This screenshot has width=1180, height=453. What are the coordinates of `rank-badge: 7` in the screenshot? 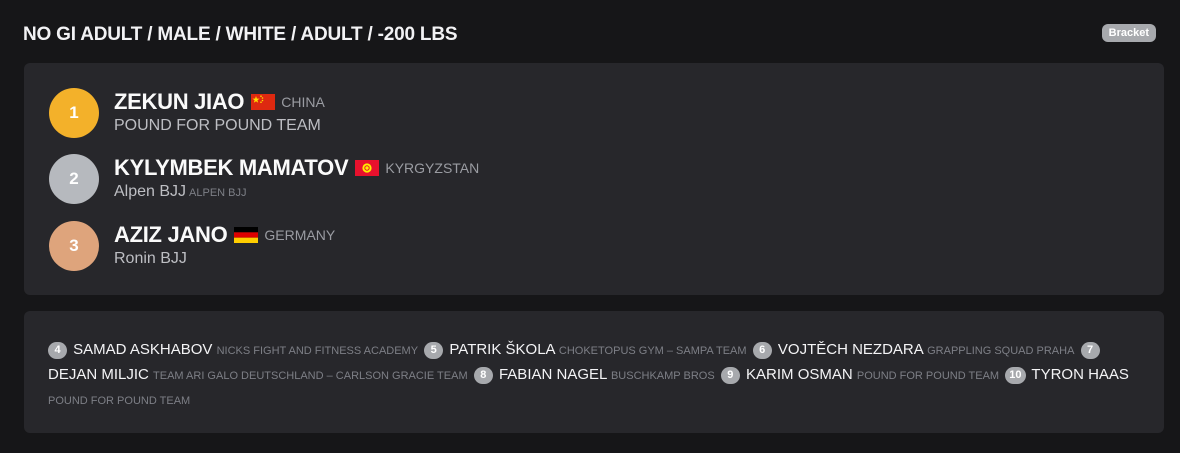 It's located at (1090, 350).